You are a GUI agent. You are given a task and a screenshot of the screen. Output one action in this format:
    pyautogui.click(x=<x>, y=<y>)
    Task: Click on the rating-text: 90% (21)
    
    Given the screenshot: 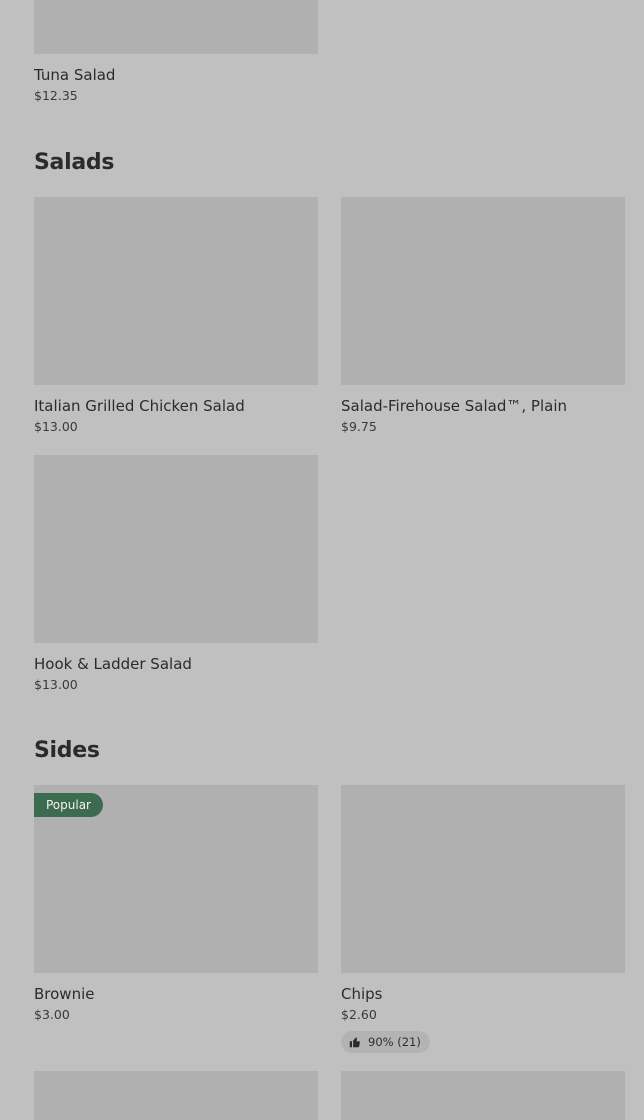 What is the action you would take?
    pyautogui.click(x=394, y=1042)
    